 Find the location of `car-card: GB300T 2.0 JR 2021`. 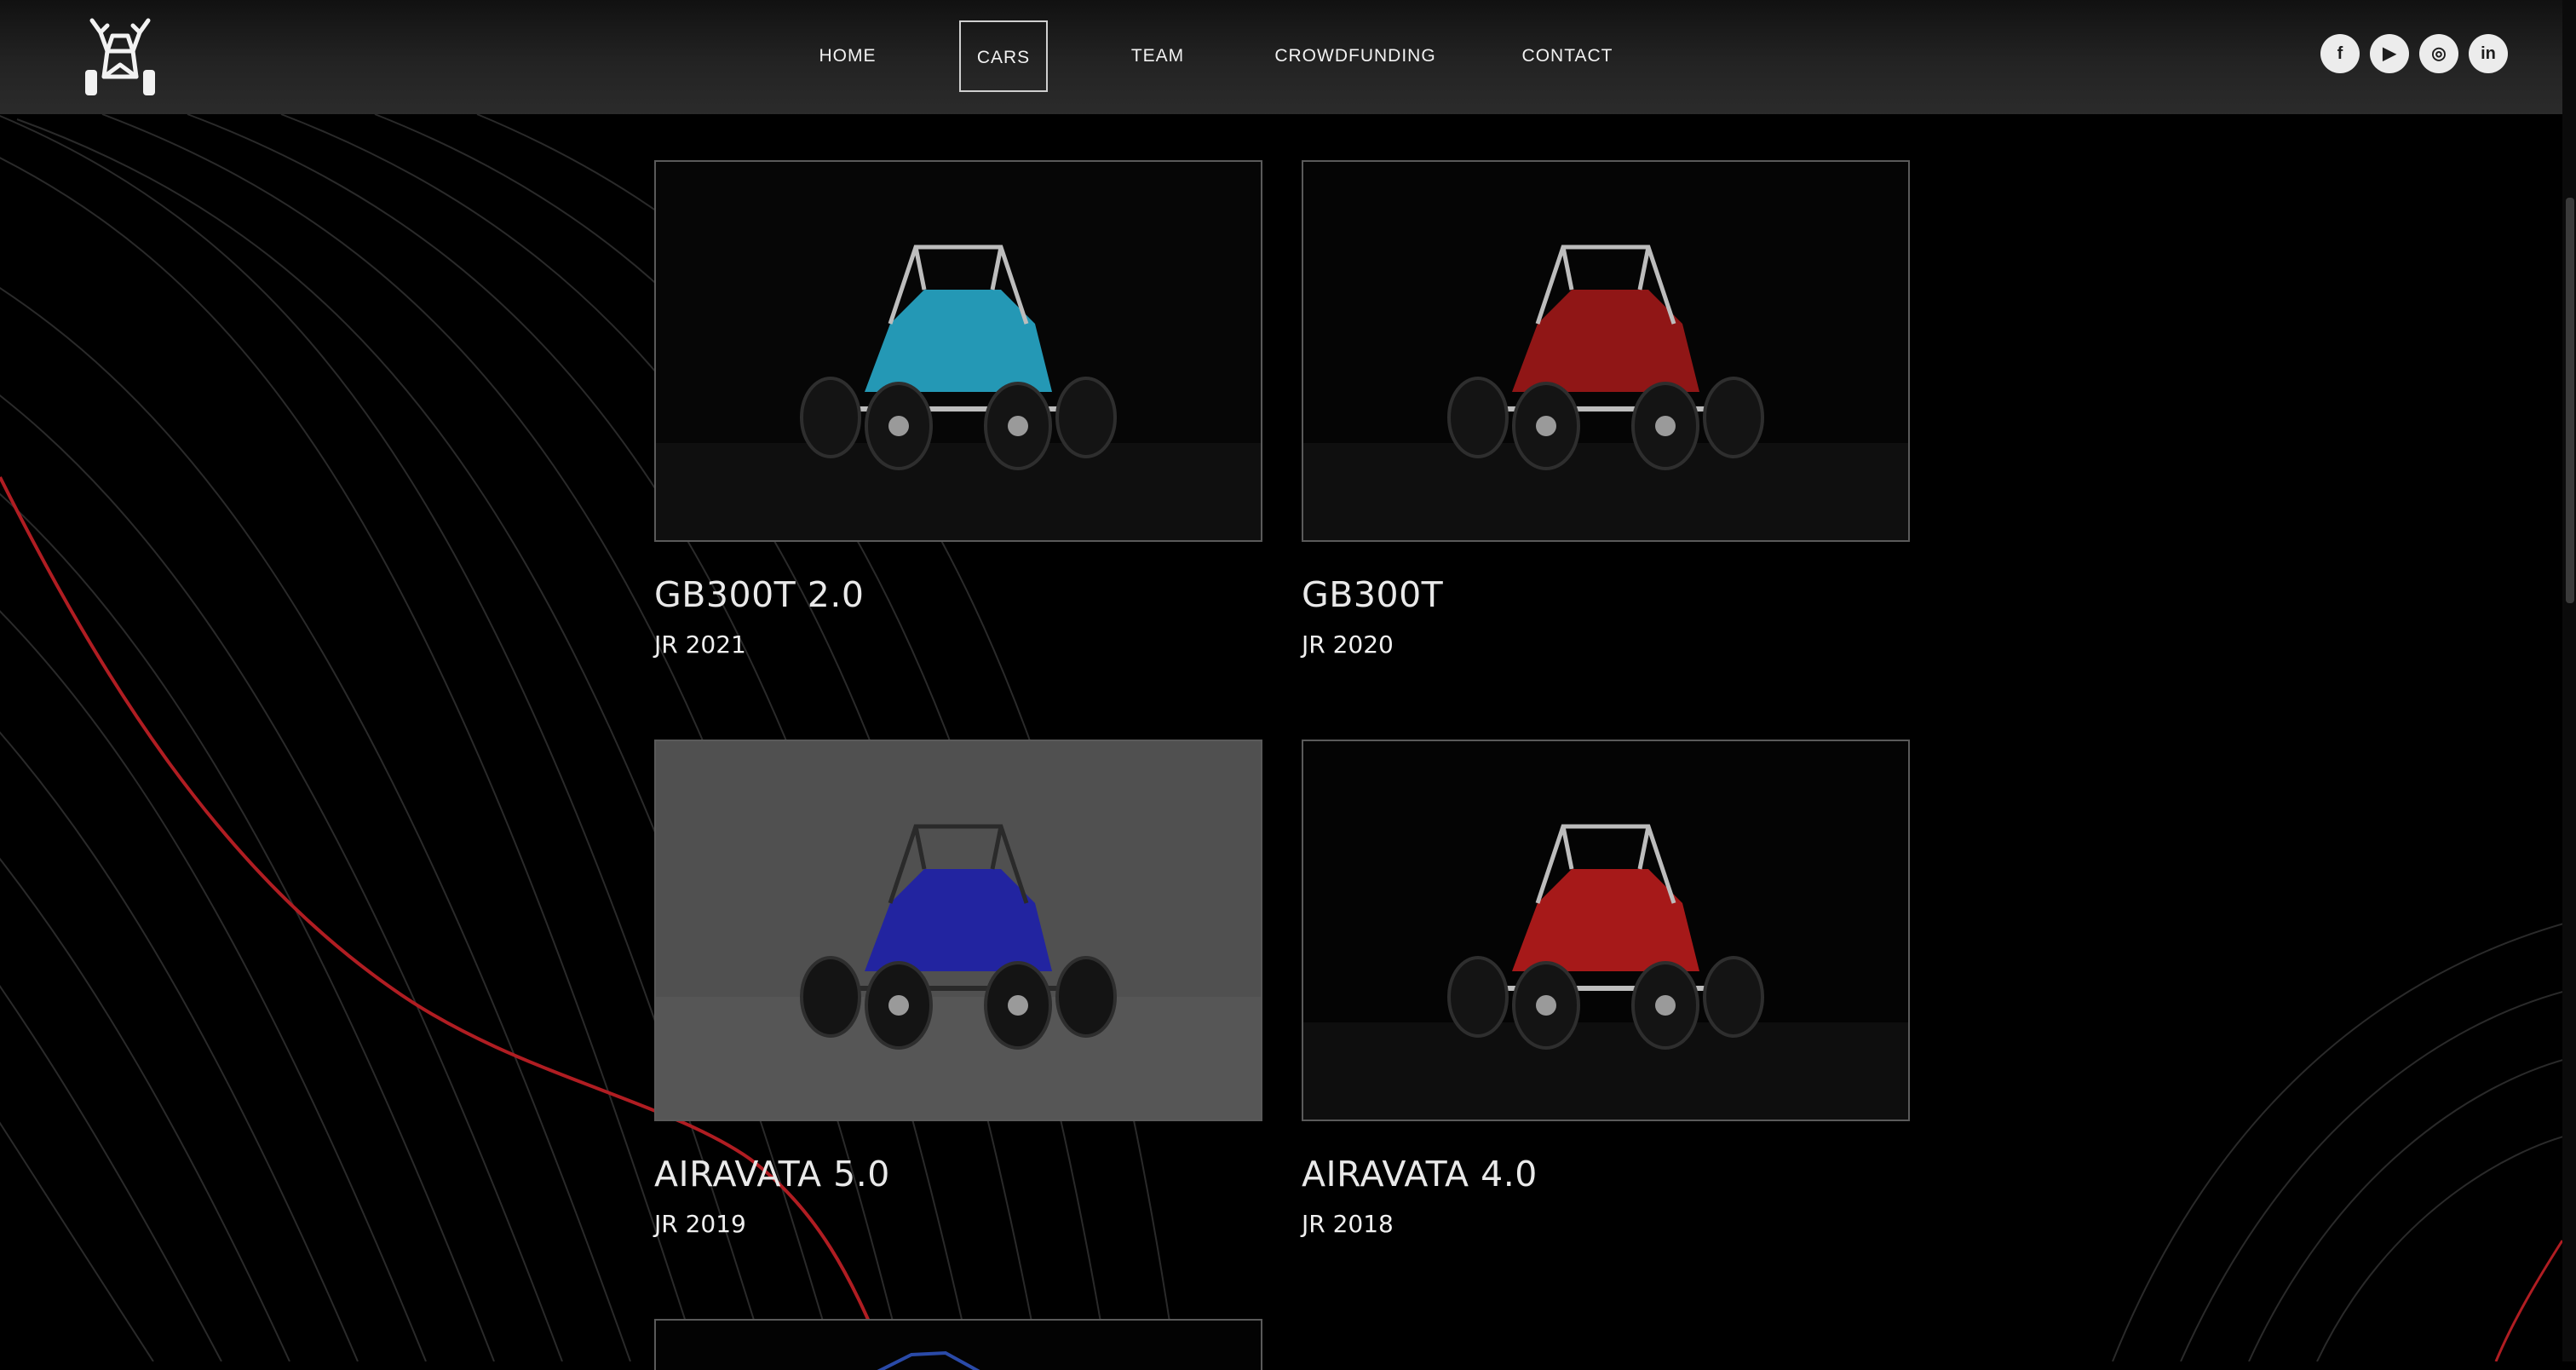

car-card: GB300T 2.0 JR 2021 is located at coordinates (958, 410).